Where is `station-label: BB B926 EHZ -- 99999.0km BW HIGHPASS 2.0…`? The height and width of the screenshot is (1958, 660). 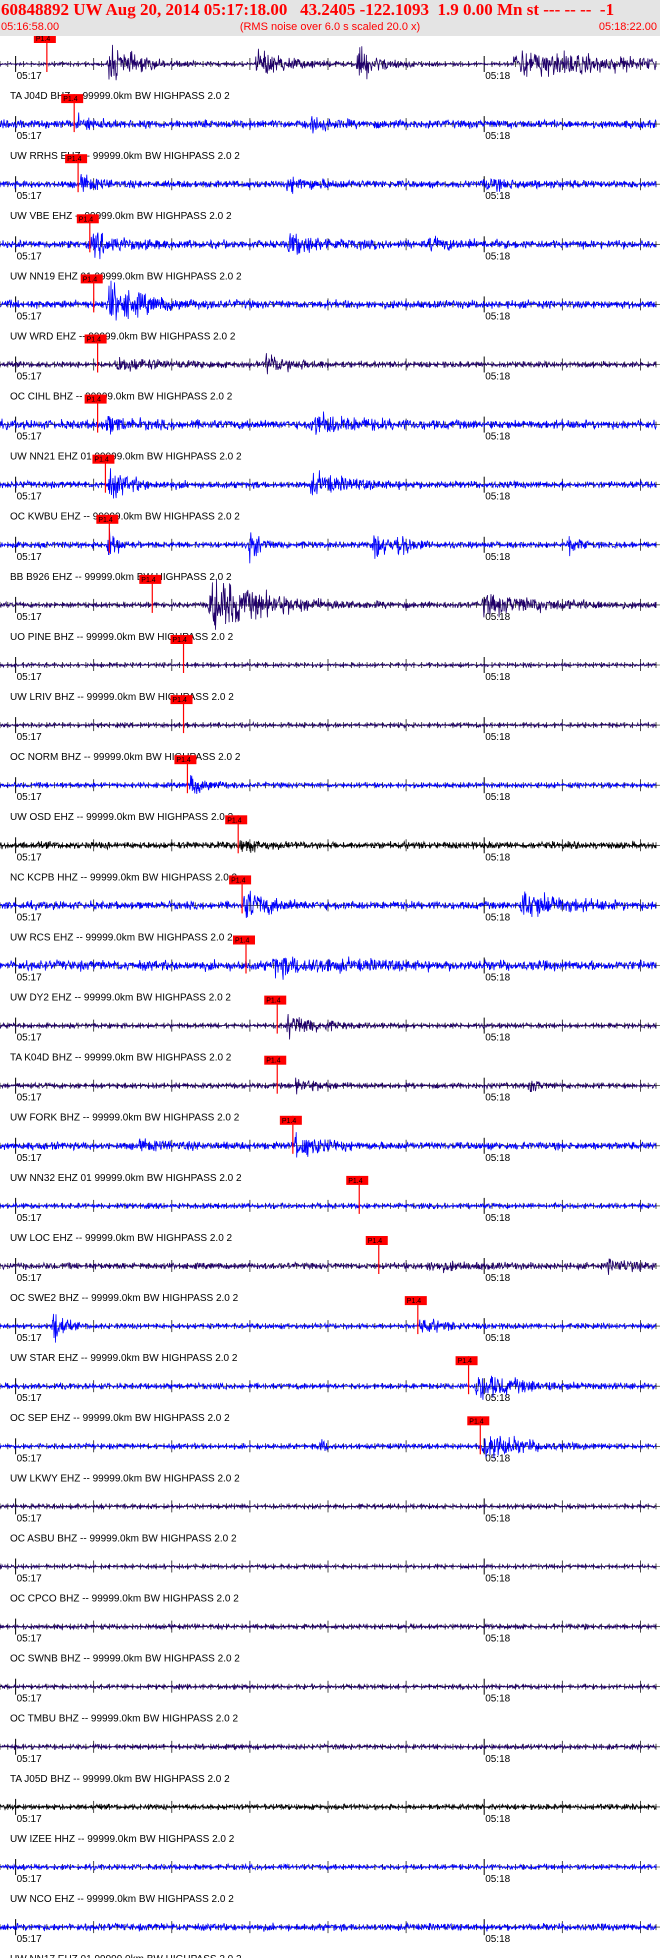 station-label: BB B926 EHZ -- 99999.0km BW HIGHPASS 2.0… is located at coordinates (121, 577).